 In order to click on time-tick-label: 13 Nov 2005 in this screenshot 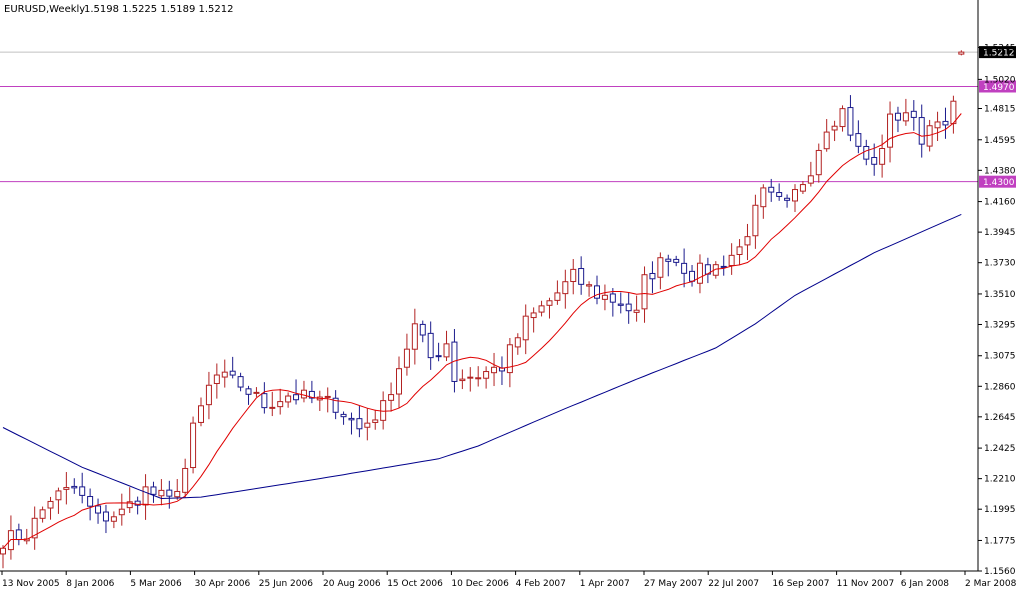, I will do `click(31, 584)`.